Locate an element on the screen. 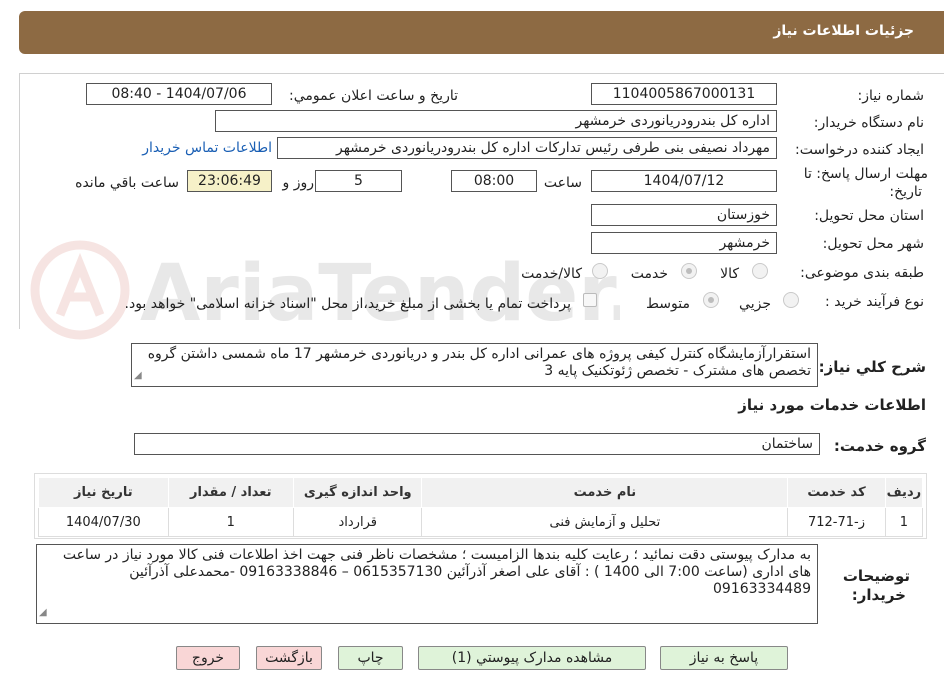  requester-label: ایجاد کننده درخواست: is located at coordinates (859, 150).